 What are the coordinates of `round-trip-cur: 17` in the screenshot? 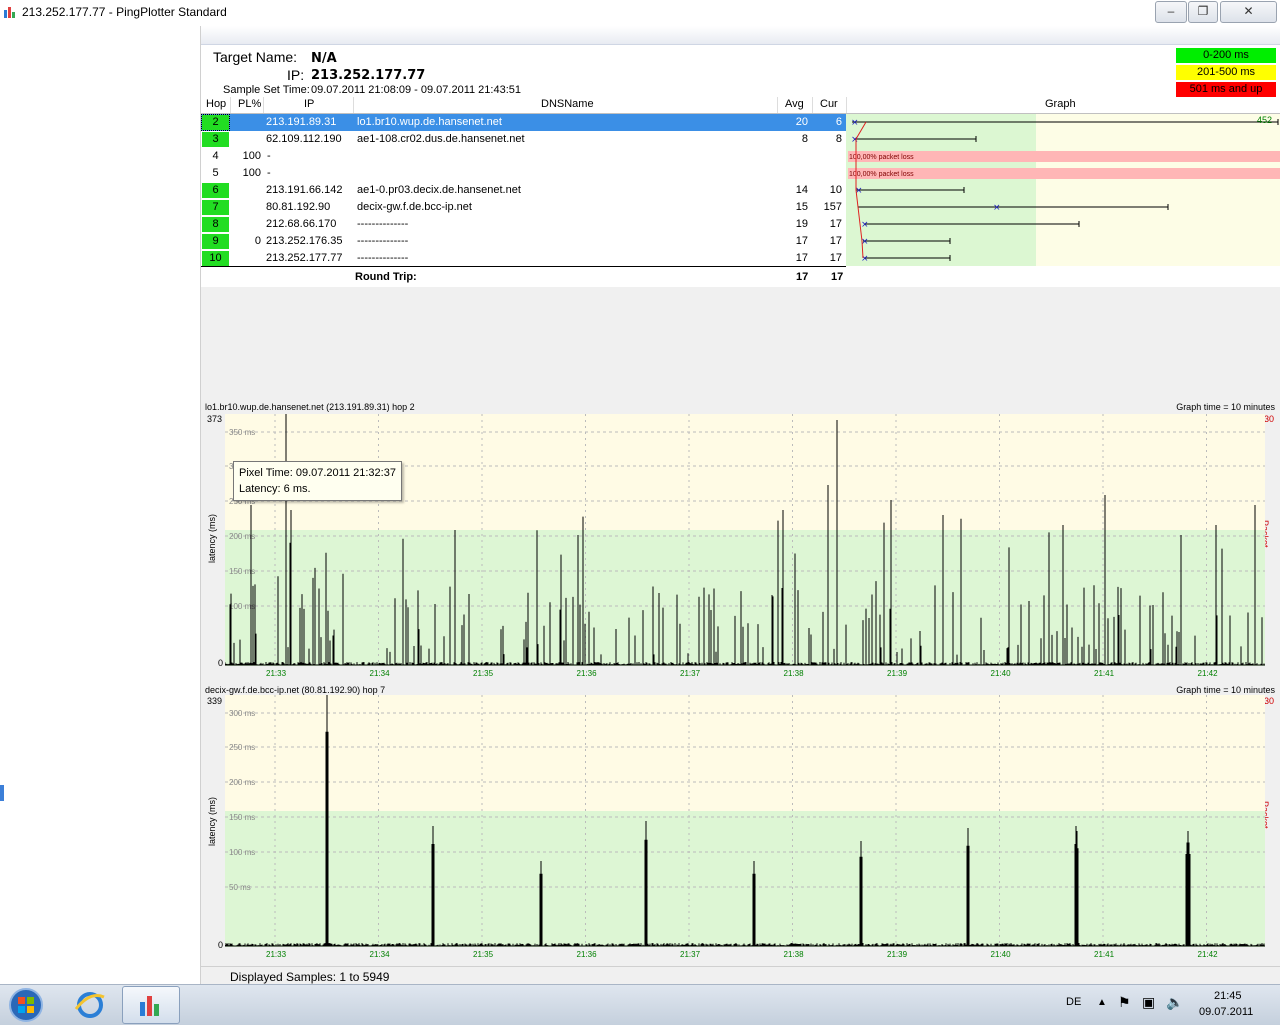 It's located at (837, 277).